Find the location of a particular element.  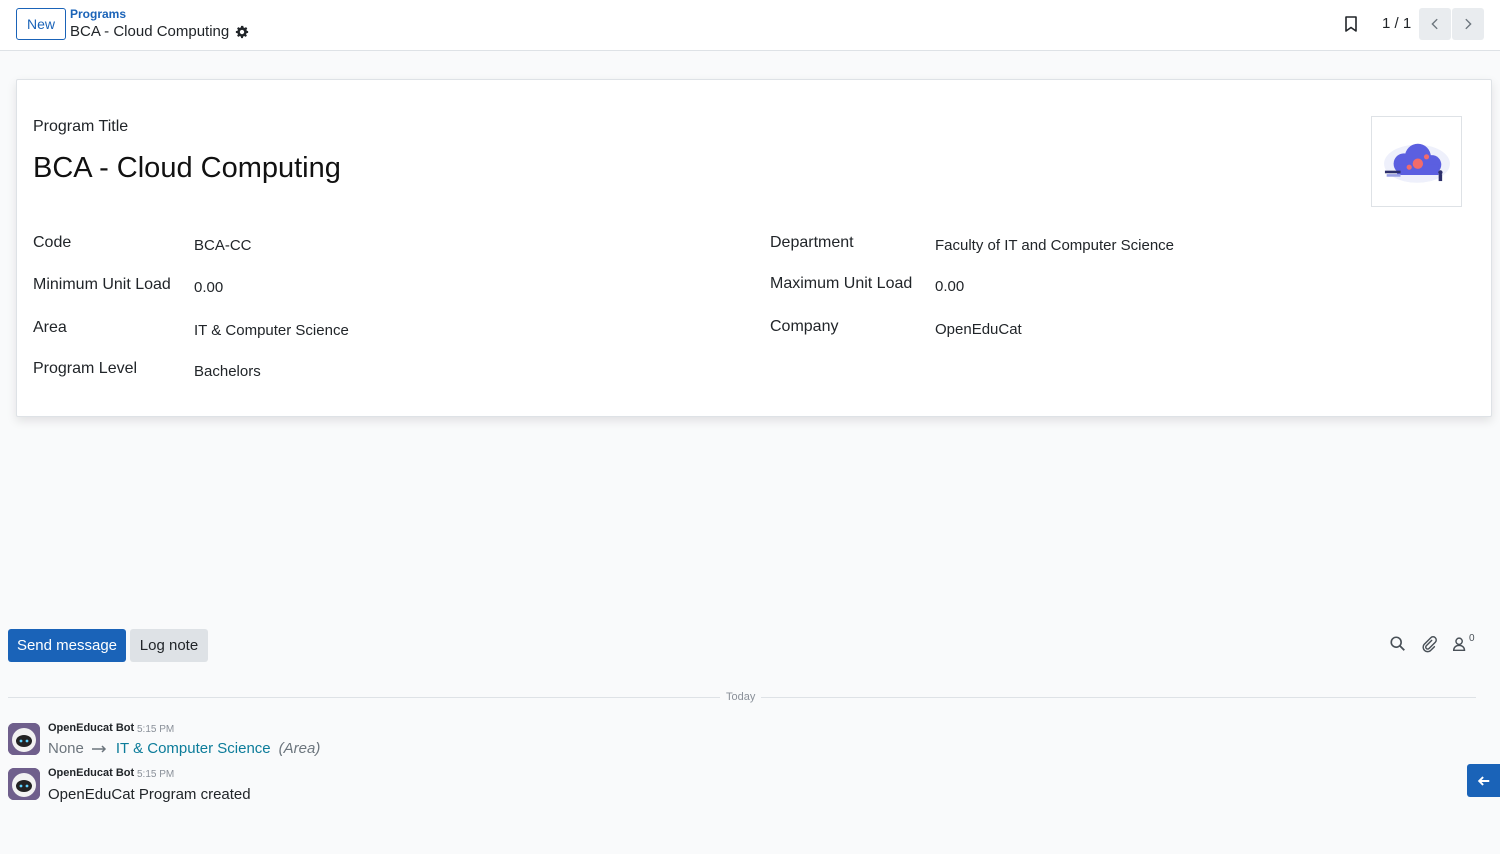

minimum-unit-load-label: Minimum Unit Load is located at coordinates (102, 284).